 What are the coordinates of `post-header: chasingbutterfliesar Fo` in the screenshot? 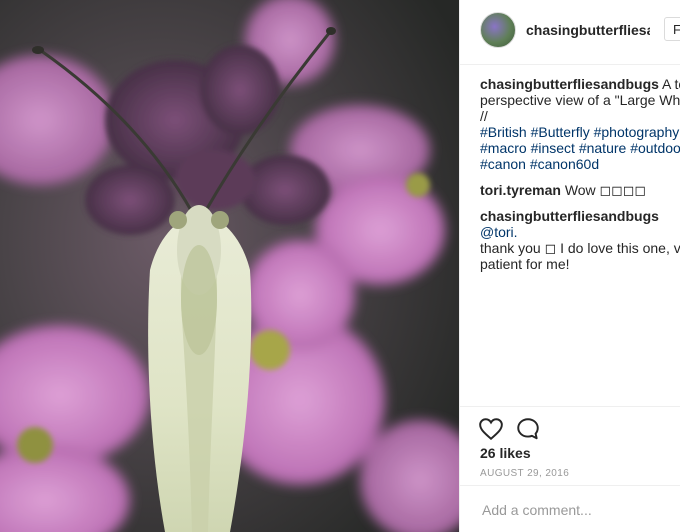 It's located at (570, 32).